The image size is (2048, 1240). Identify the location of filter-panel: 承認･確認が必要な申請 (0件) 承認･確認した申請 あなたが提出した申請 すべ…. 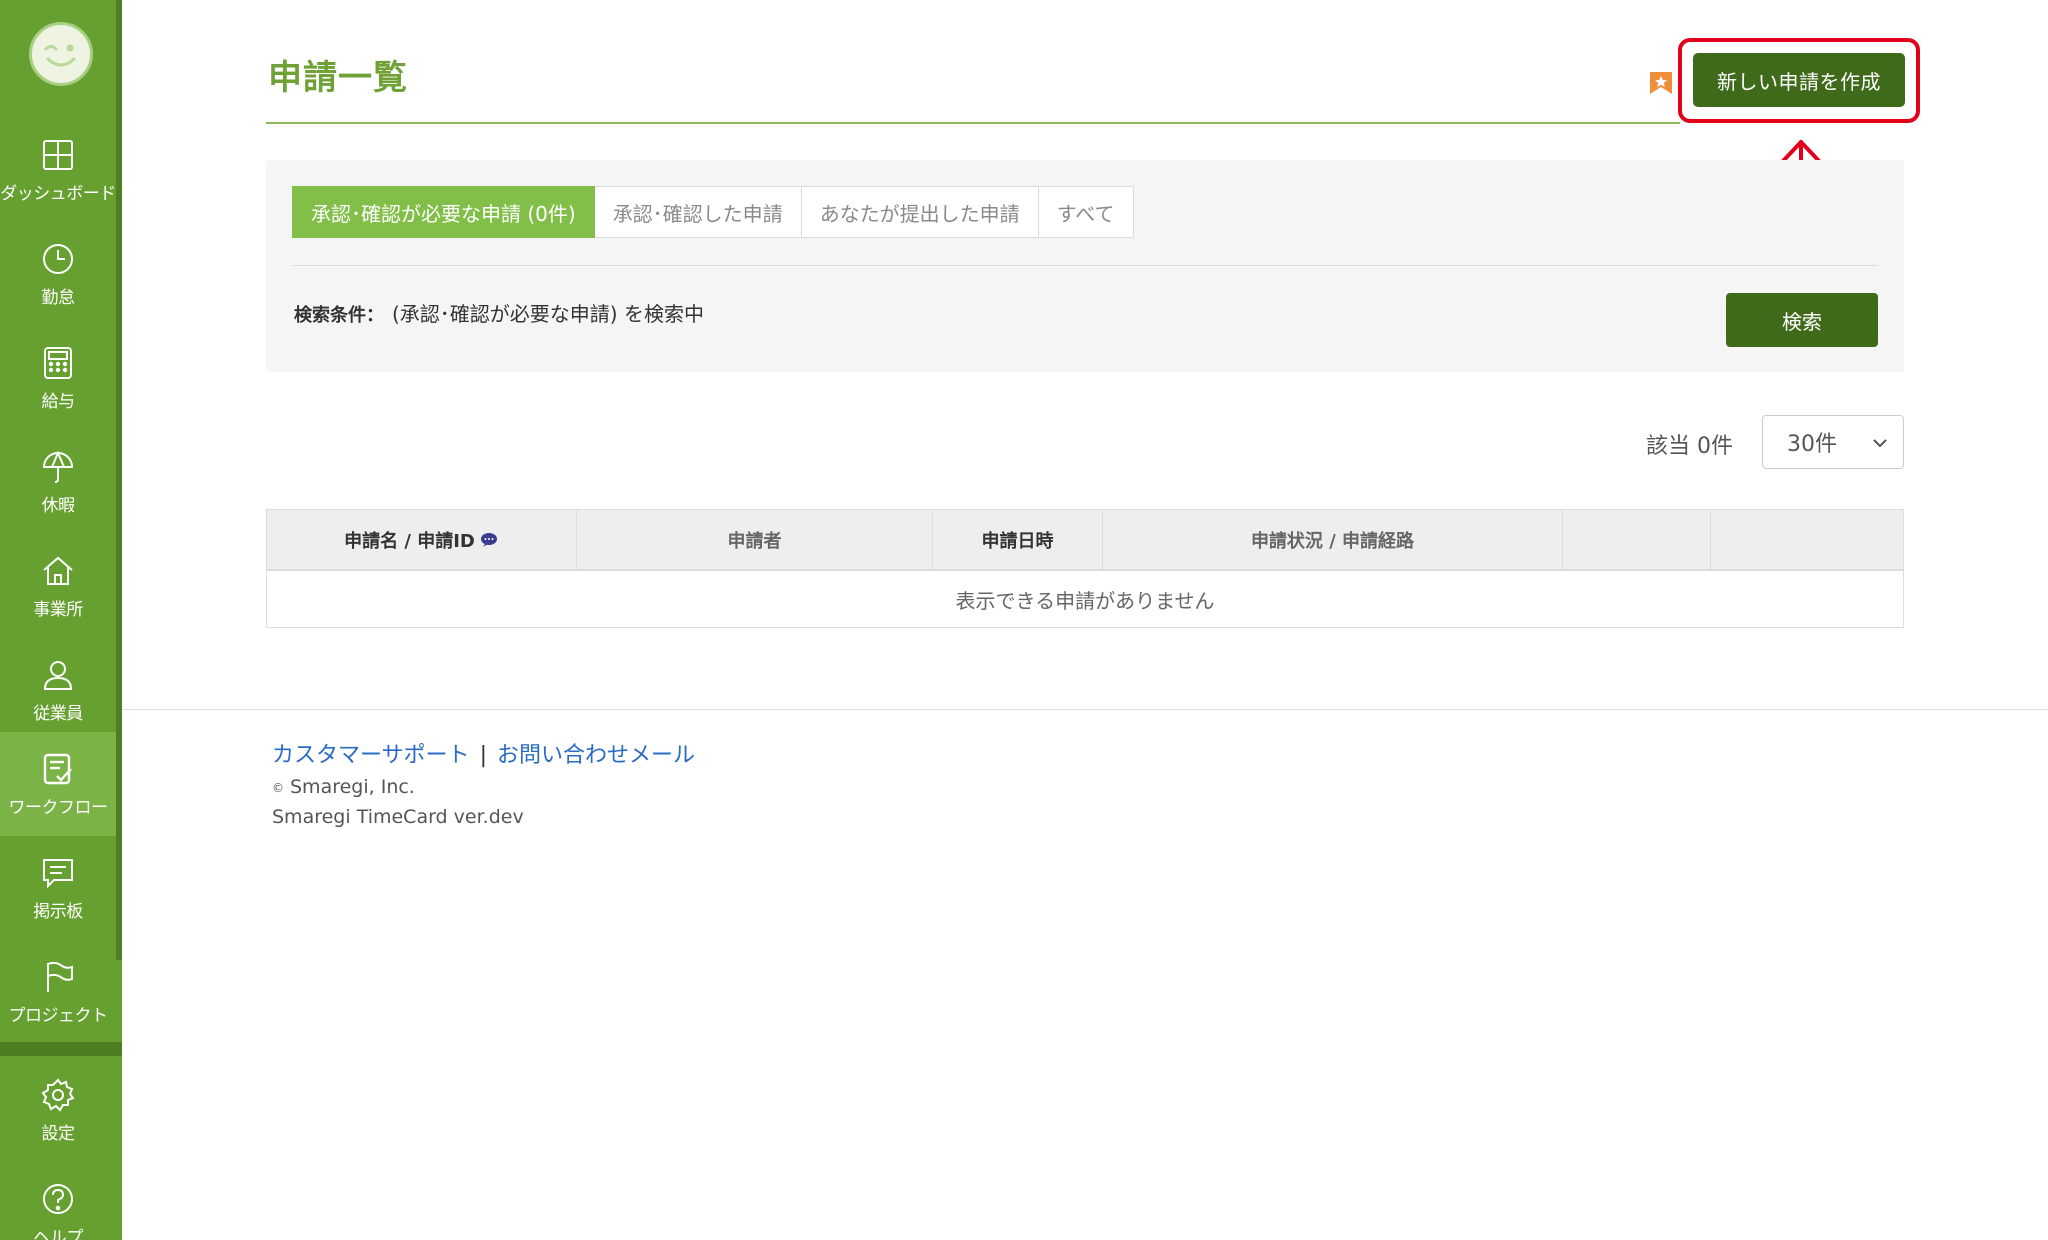
(1085, 266).